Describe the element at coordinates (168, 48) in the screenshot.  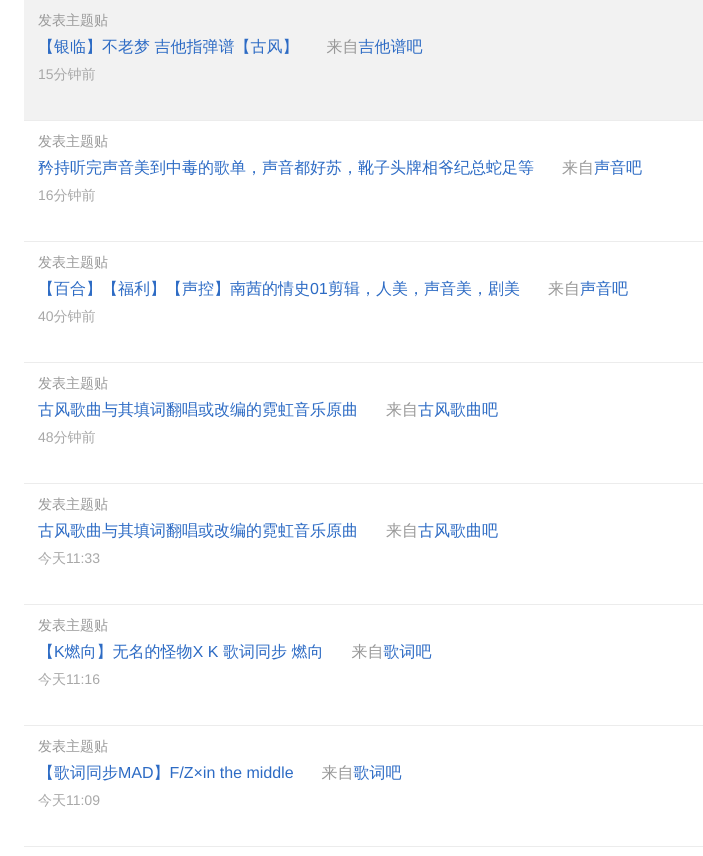
I see `post-title-link: 【银临】不老梦 吉他指弹谱【古风】` at that location.